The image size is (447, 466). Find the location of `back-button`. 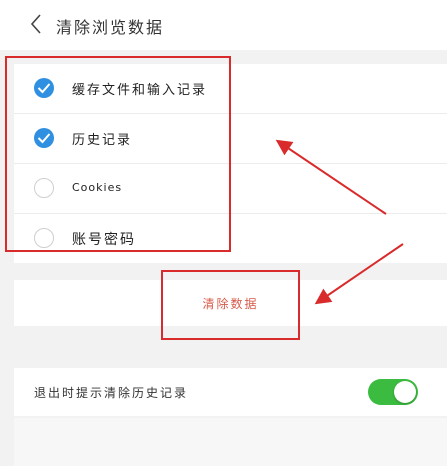

back-button is located at coordinates (36, 24).